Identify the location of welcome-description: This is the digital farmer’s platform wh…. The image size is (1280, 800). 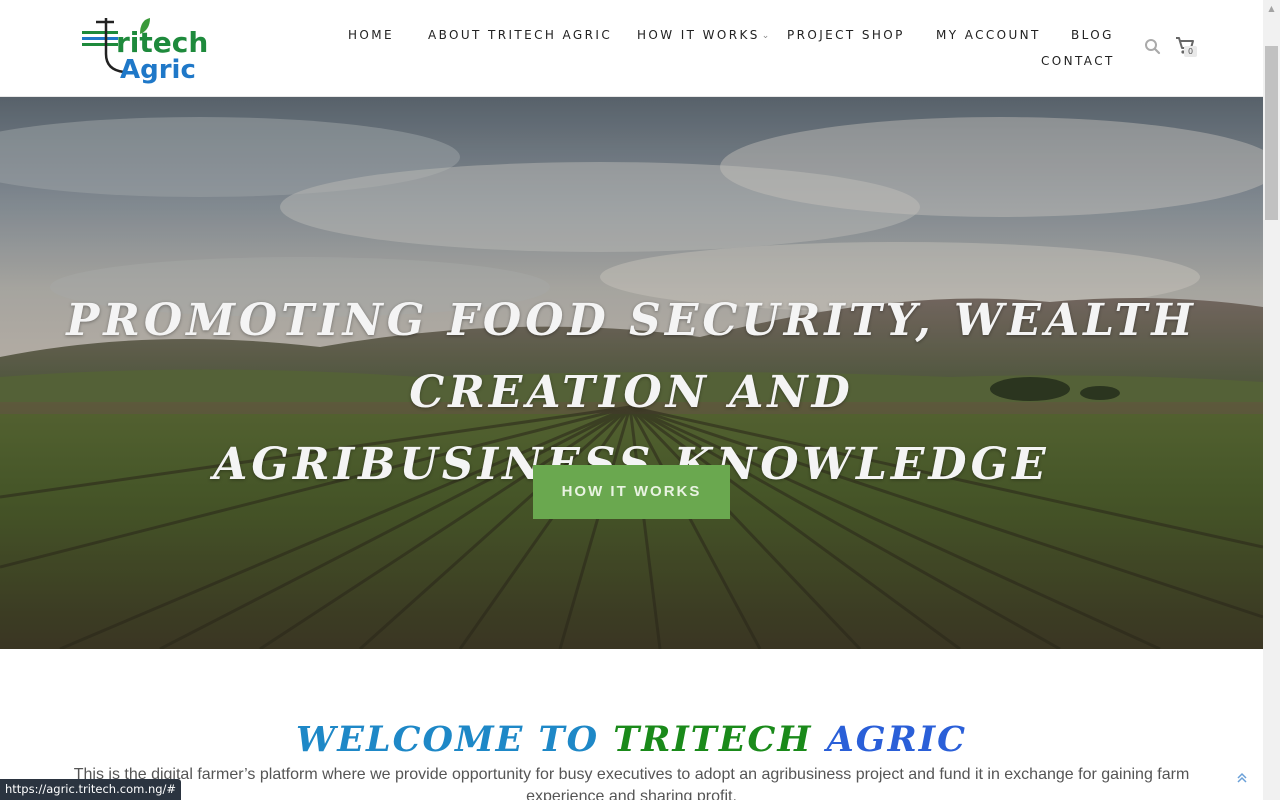
(631, 783).